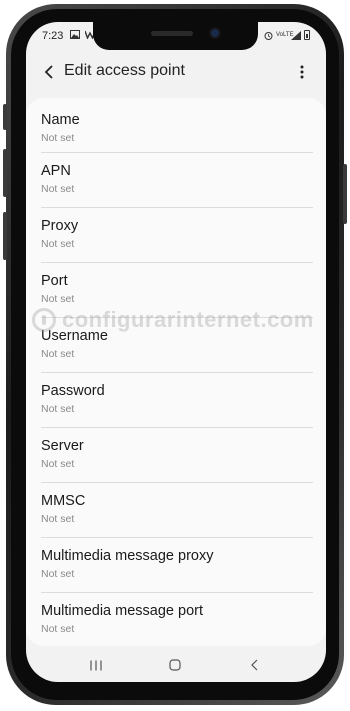 Image resolution: width=350 pixels, height=711 pixels. I want to click on volume-down-button, so click(5, 173).